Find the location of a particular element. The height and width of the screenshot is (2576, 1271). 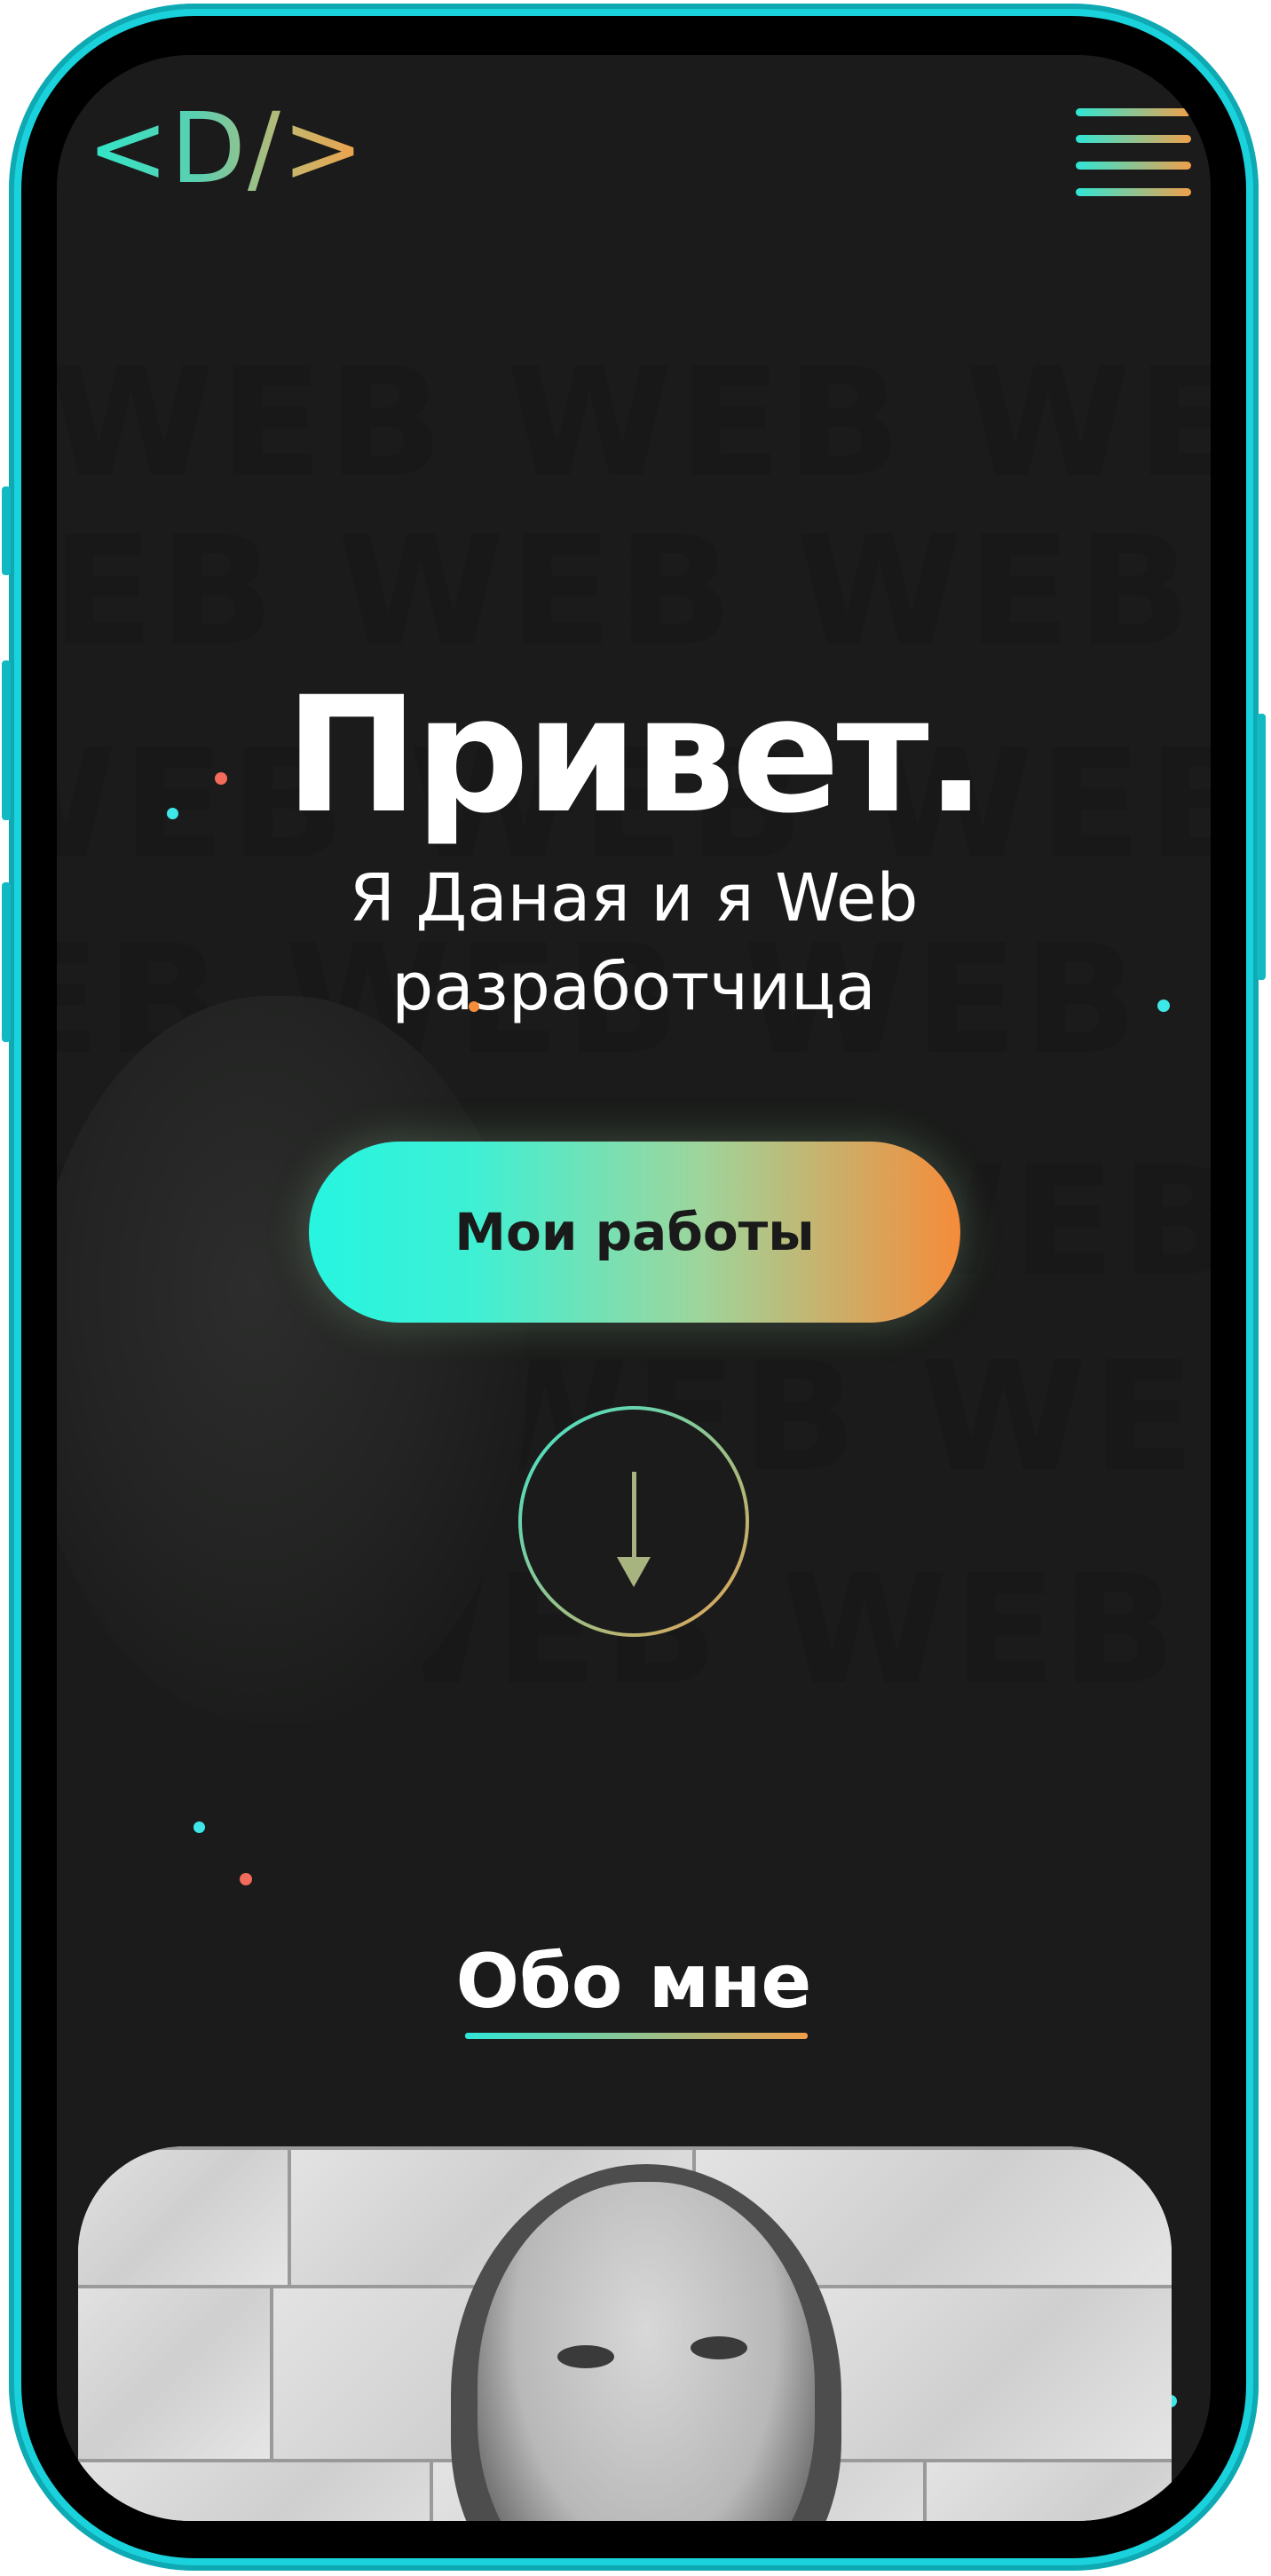

hero-greeting: Привет. is located at coordinates (635, 756).